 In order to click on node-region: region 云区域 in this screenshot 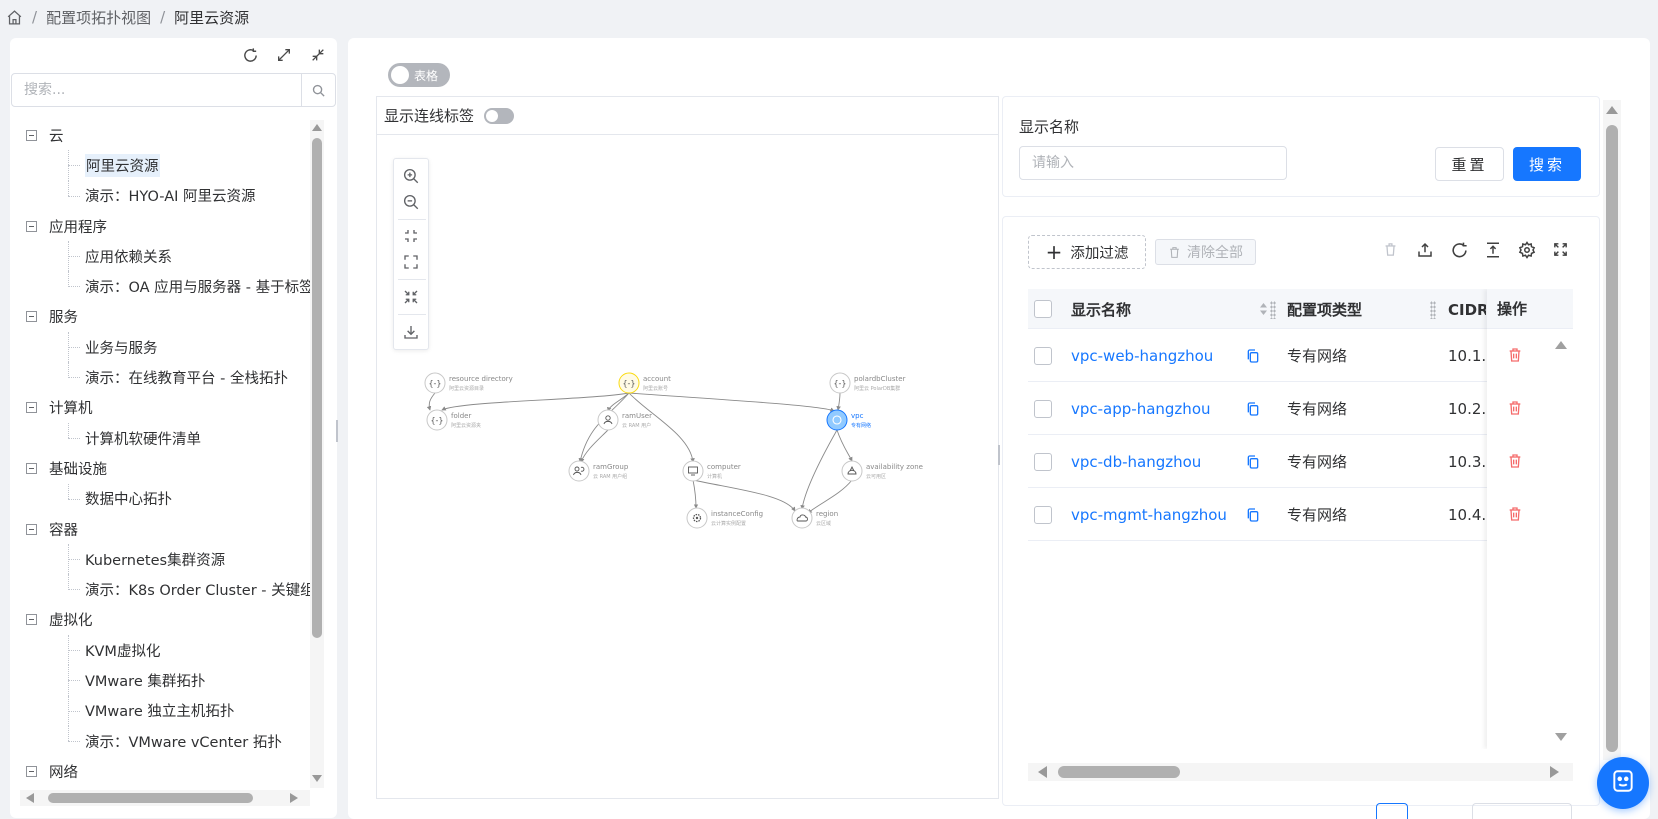, I will do `click(814, 518)`.